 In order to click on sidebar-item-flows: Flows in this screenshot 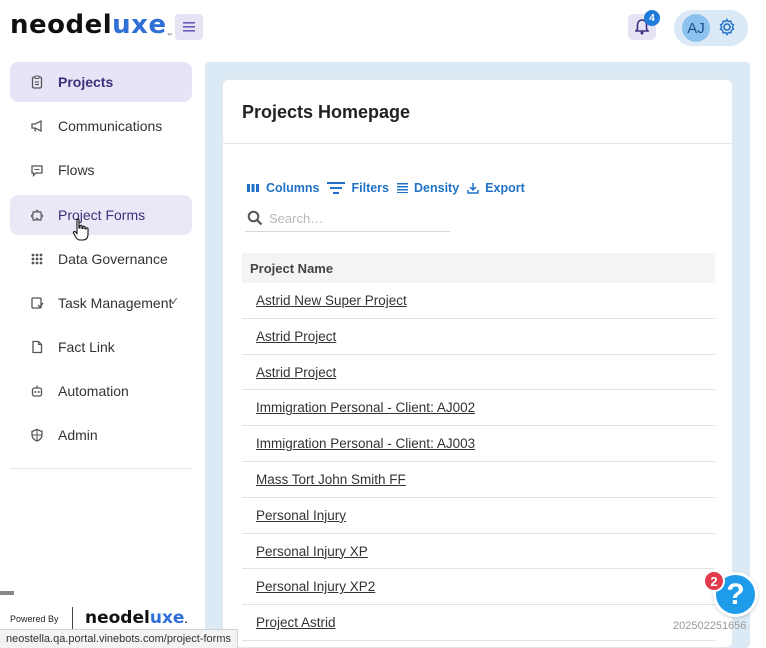, I will do `click(101, 170)`.